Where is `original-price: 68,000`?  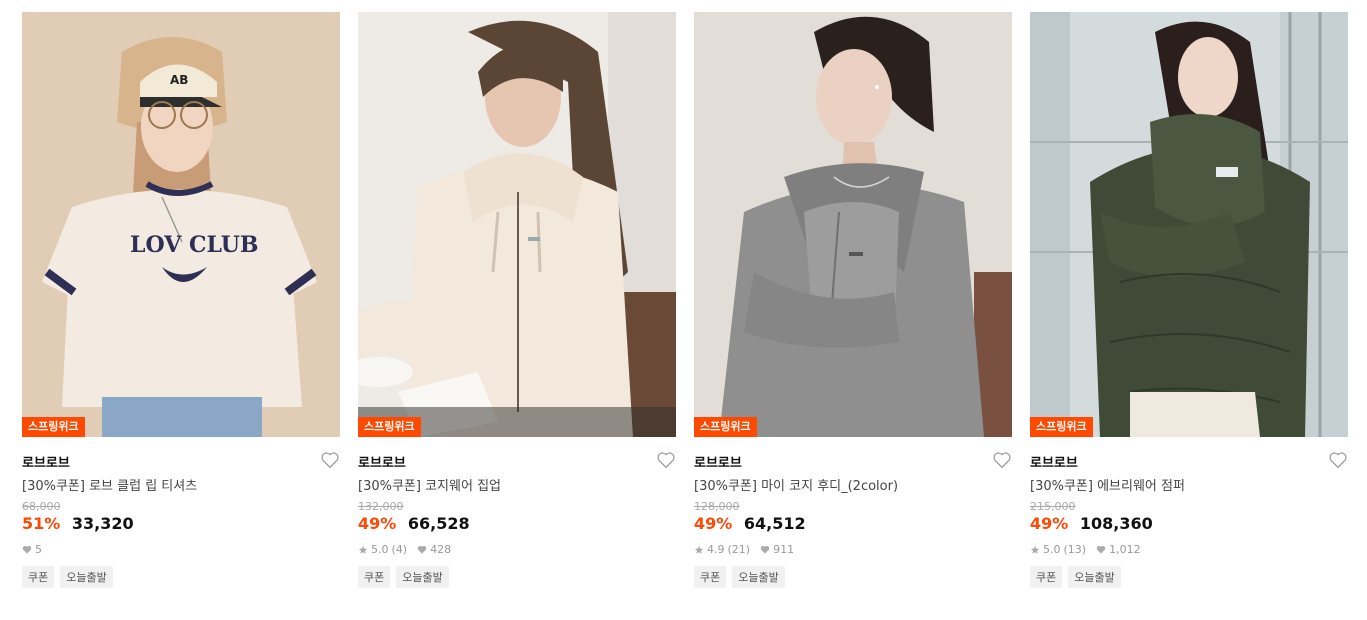
original-price: 68,000 is located at coordinates (41, 506).